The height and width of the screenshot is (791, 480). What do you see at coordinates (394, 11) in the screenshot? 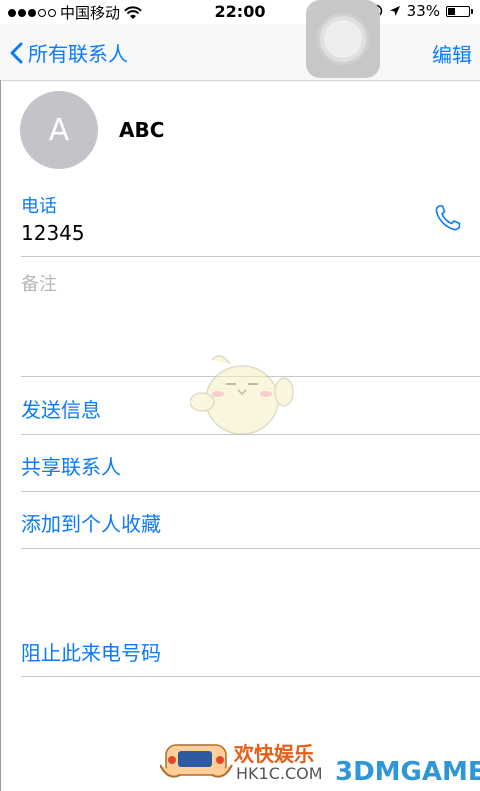
I see `location-arrow-icon` at bounding box center [394, 11].